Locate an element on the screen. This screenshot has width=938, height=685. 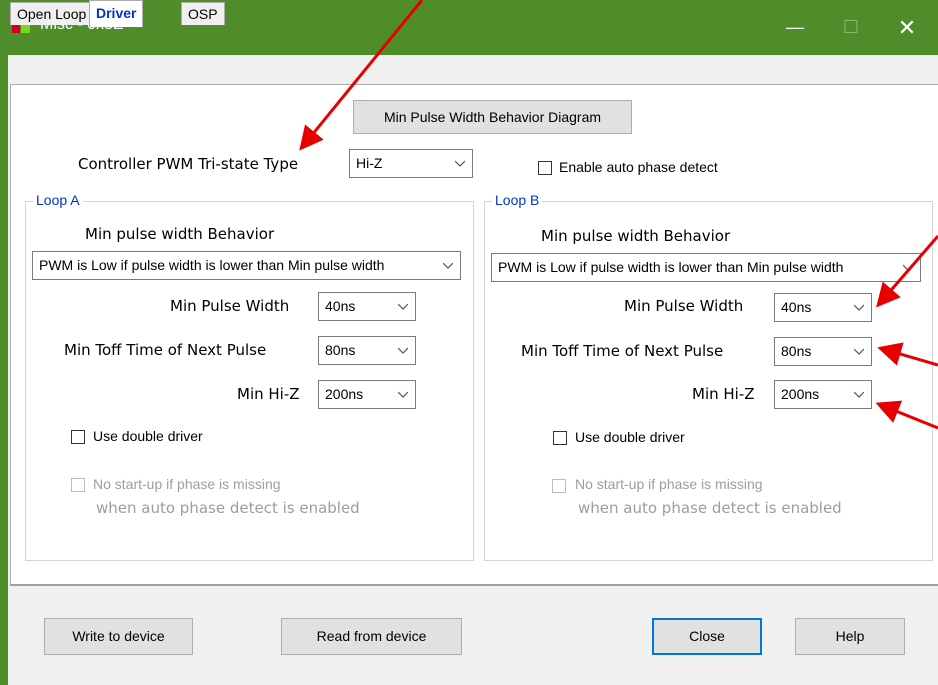
loop-b-no-startup-label-line2: when auto phase detect is enabled is located at coordinates (710, 508).